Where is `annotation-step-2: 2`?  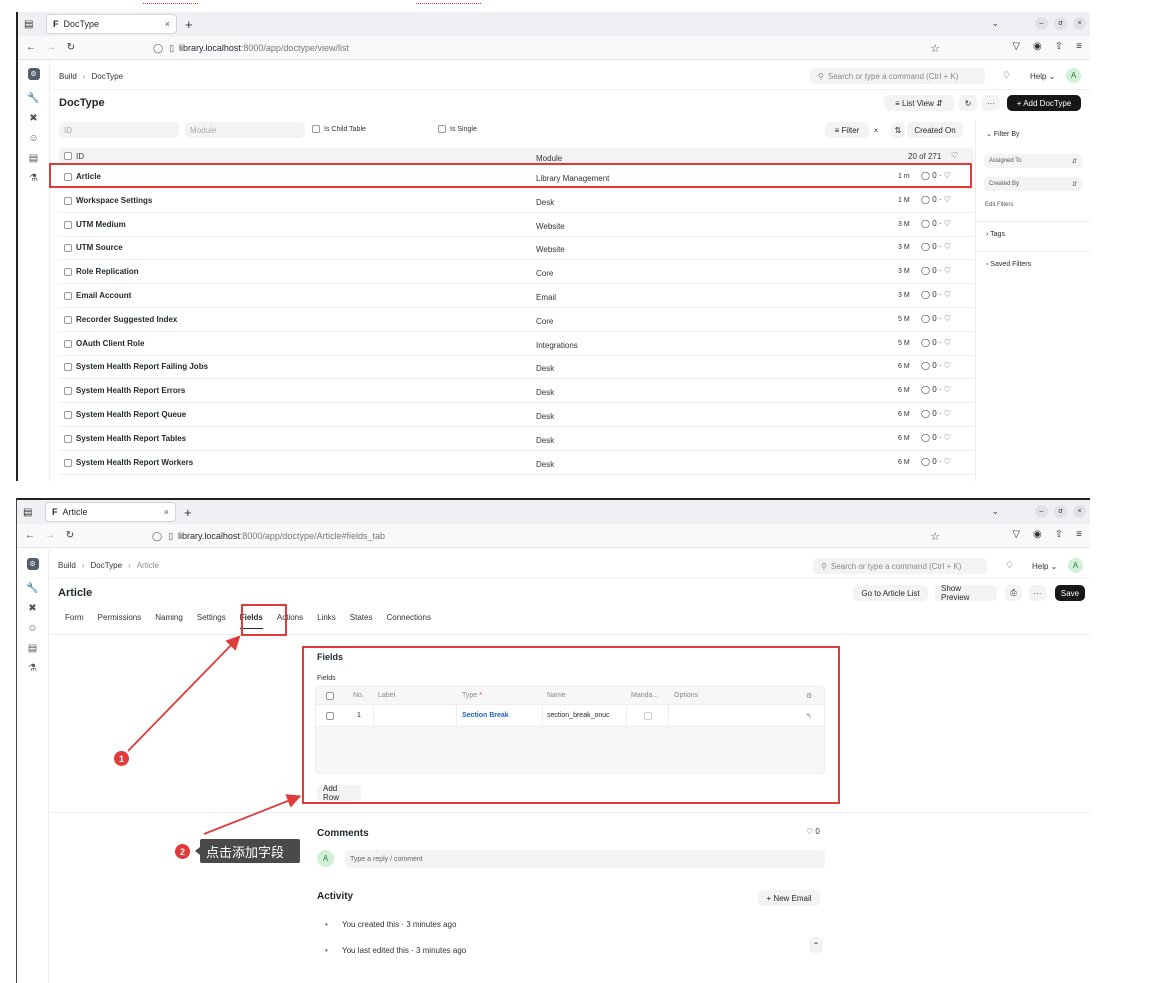 annotation-step-2: 2 is located at coordinates (182, 851).